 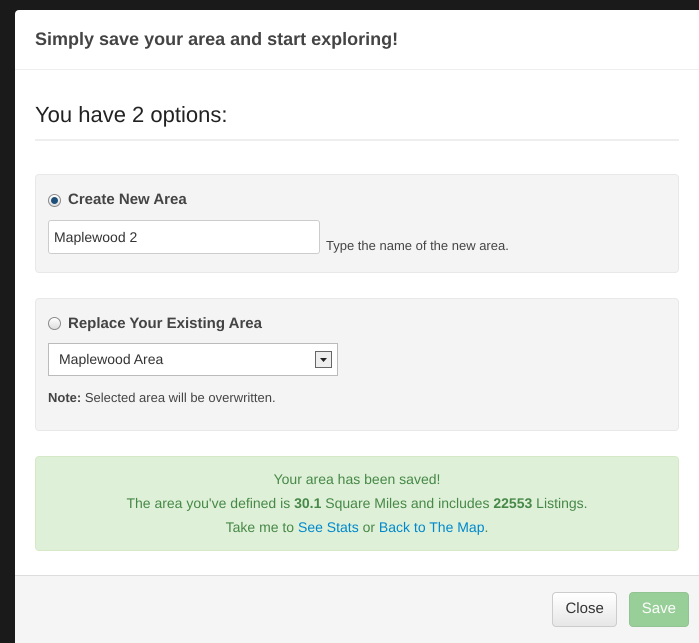 What do you see at coordinates (165, 324) in the screenshot?
I see `option-label: Replace Your Existing Area` at bounding box center [165, 324].